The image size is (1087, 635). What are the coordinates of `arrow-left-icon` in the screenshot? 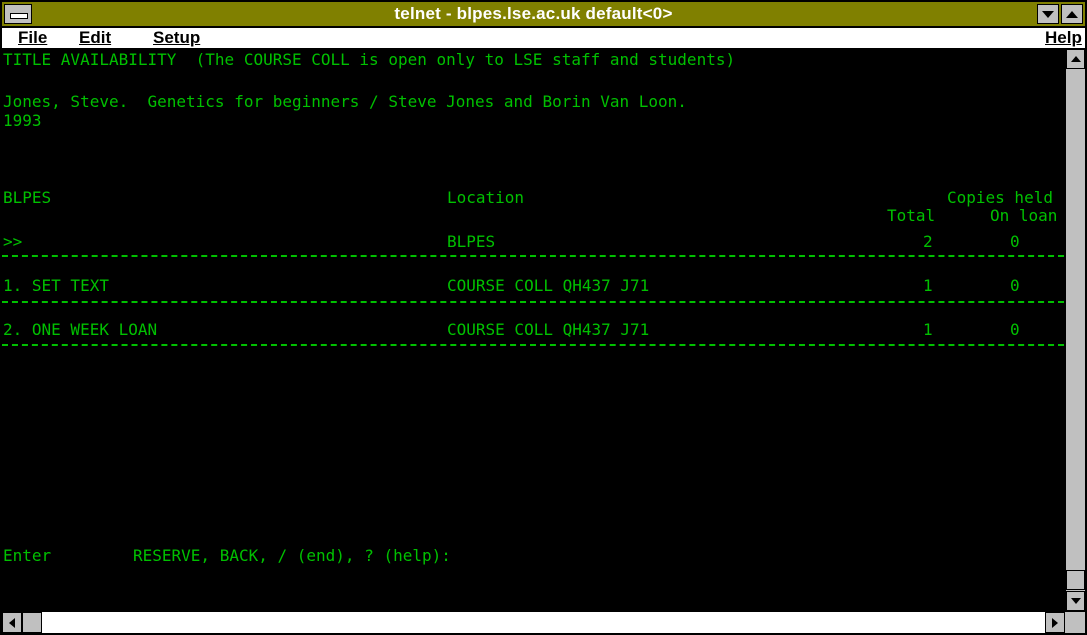 It's located at (12, 622).